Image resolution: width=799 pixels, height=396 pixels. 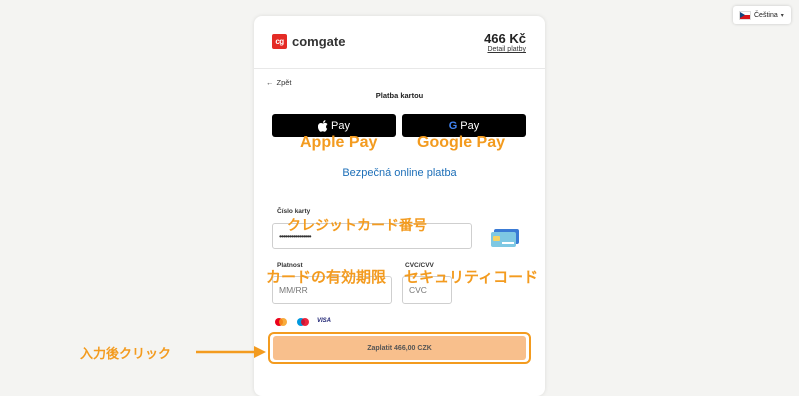 What do you see at coordinates (294, 211) in the screenshot?
I see `card-number-label: Číslo karty` at bounding box center [294, 211].